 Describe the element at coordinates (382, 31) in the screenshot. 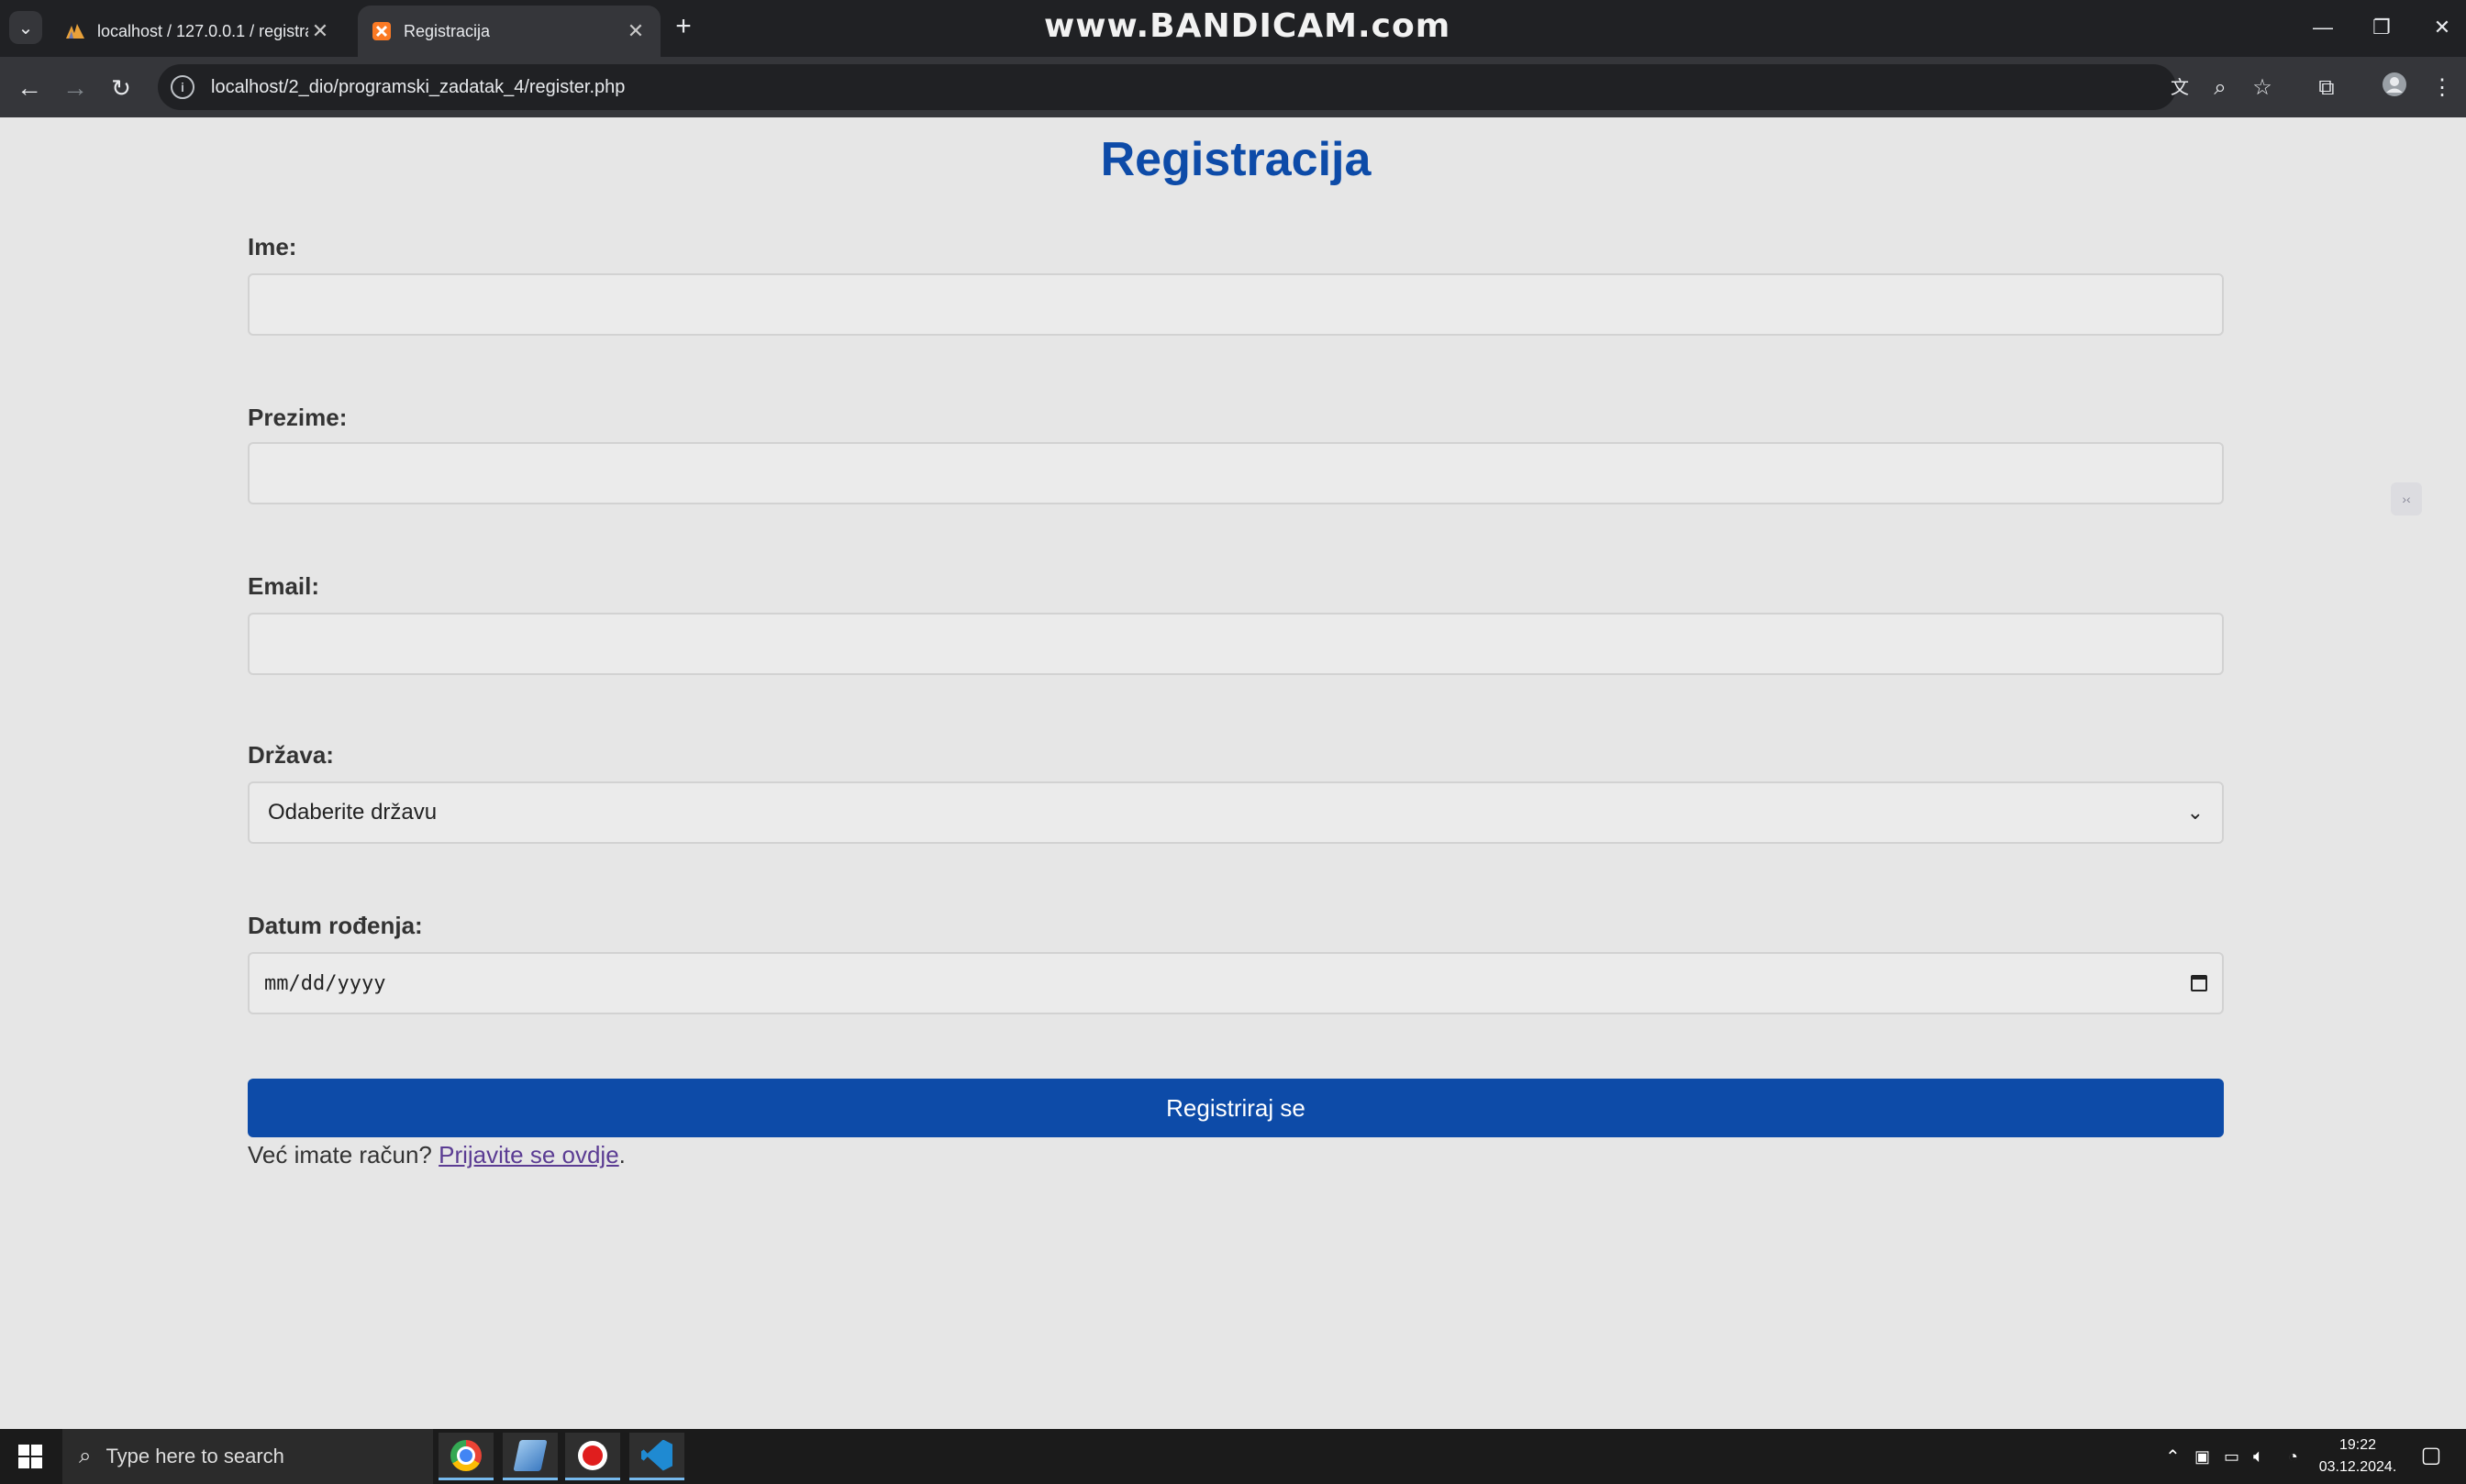

I see `xampp-icon` at that location.